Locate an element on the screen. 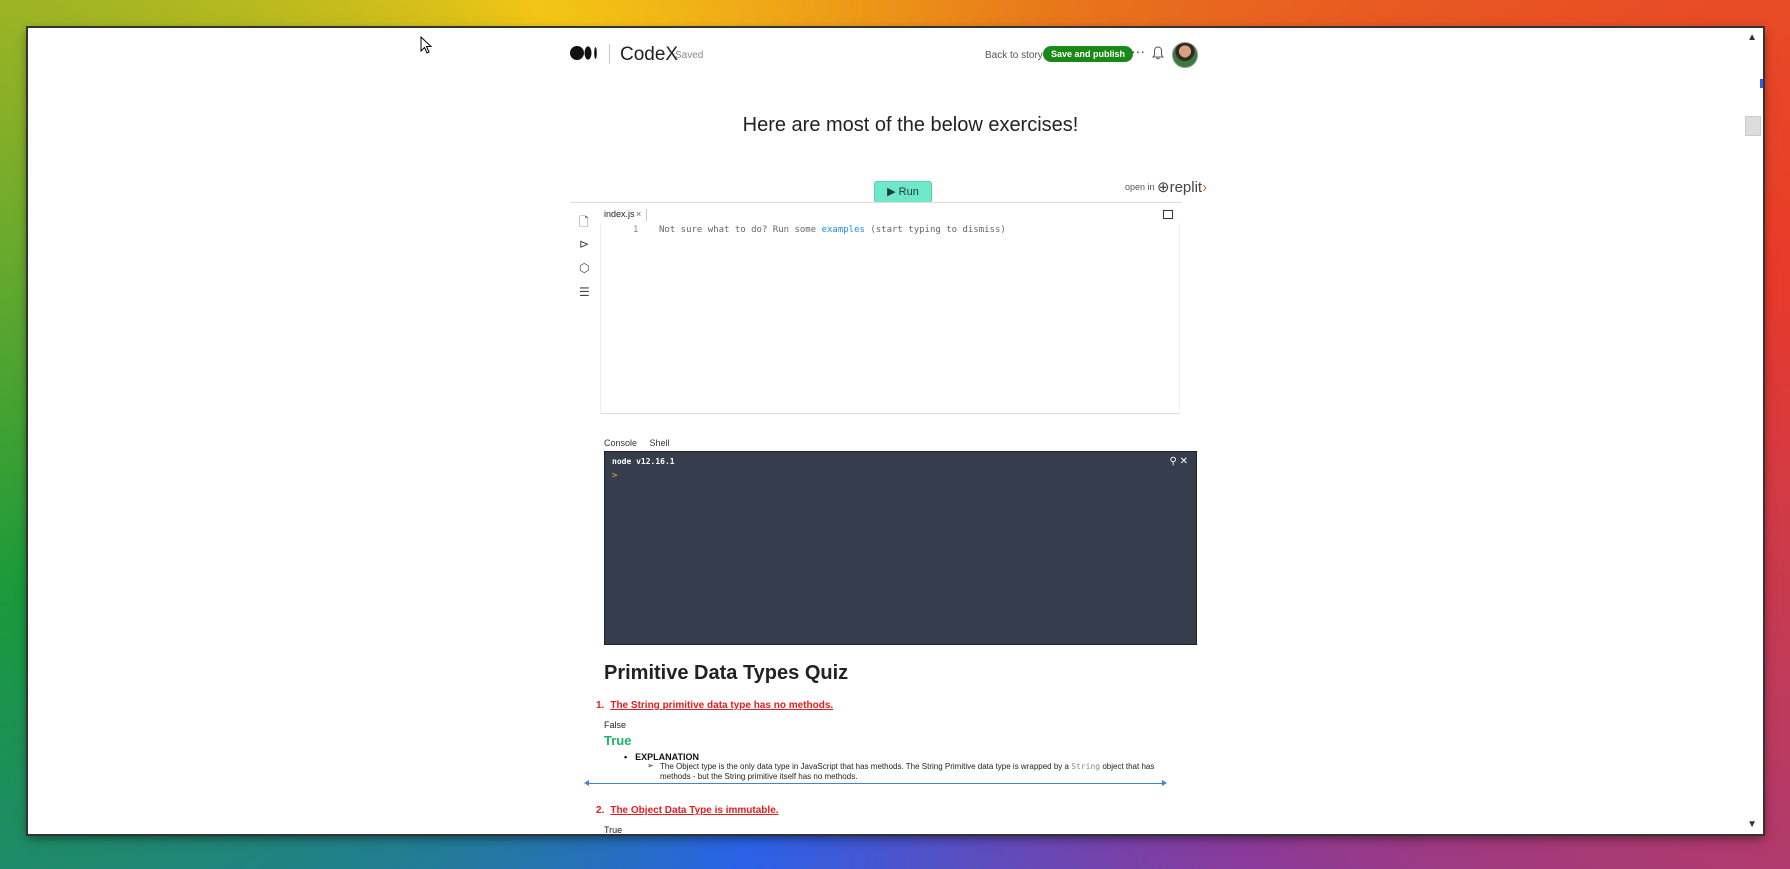 This screenshot has width=1790, height=869. packages-icon: ⬡ is located at coordinates (585, 268).